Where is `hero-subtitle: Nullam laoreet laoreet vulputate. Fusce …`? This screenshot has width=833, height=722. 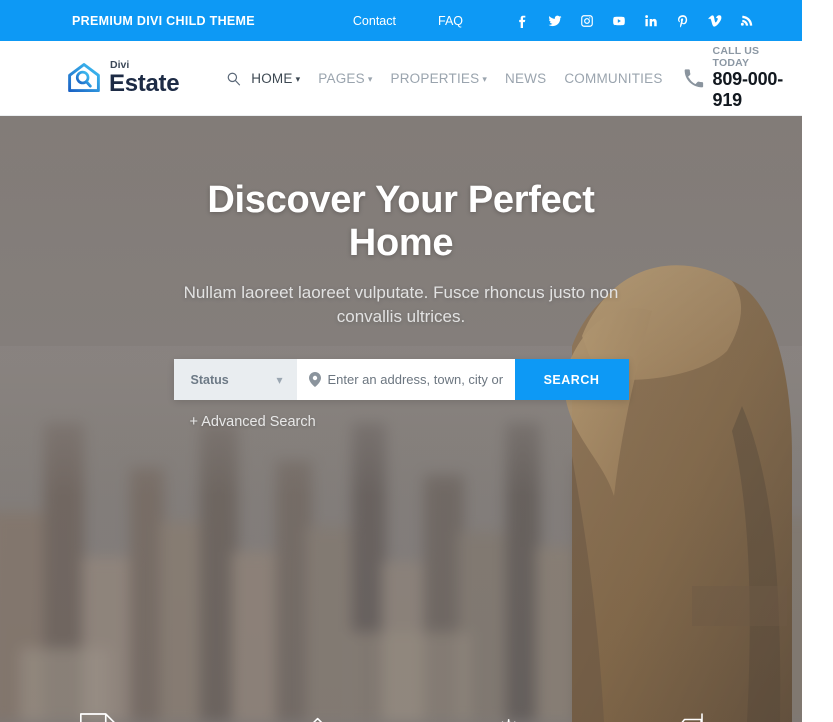
hero-subtitle: Nullam laoreet laoreet vulputate. Fusce … is located at coordinates (401, 305).